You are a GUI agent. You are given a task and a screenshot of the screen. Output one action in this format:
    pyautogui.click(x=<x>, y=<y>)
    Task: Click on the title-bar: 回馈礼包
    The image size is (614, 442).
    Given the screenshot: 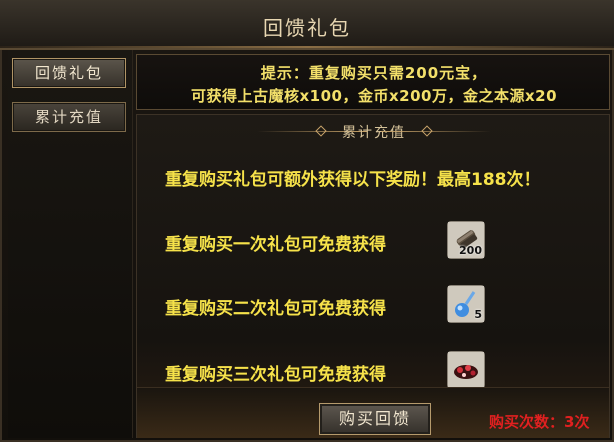 What is the action you would take?
    pyautogui.click(x=307, y=25)
    